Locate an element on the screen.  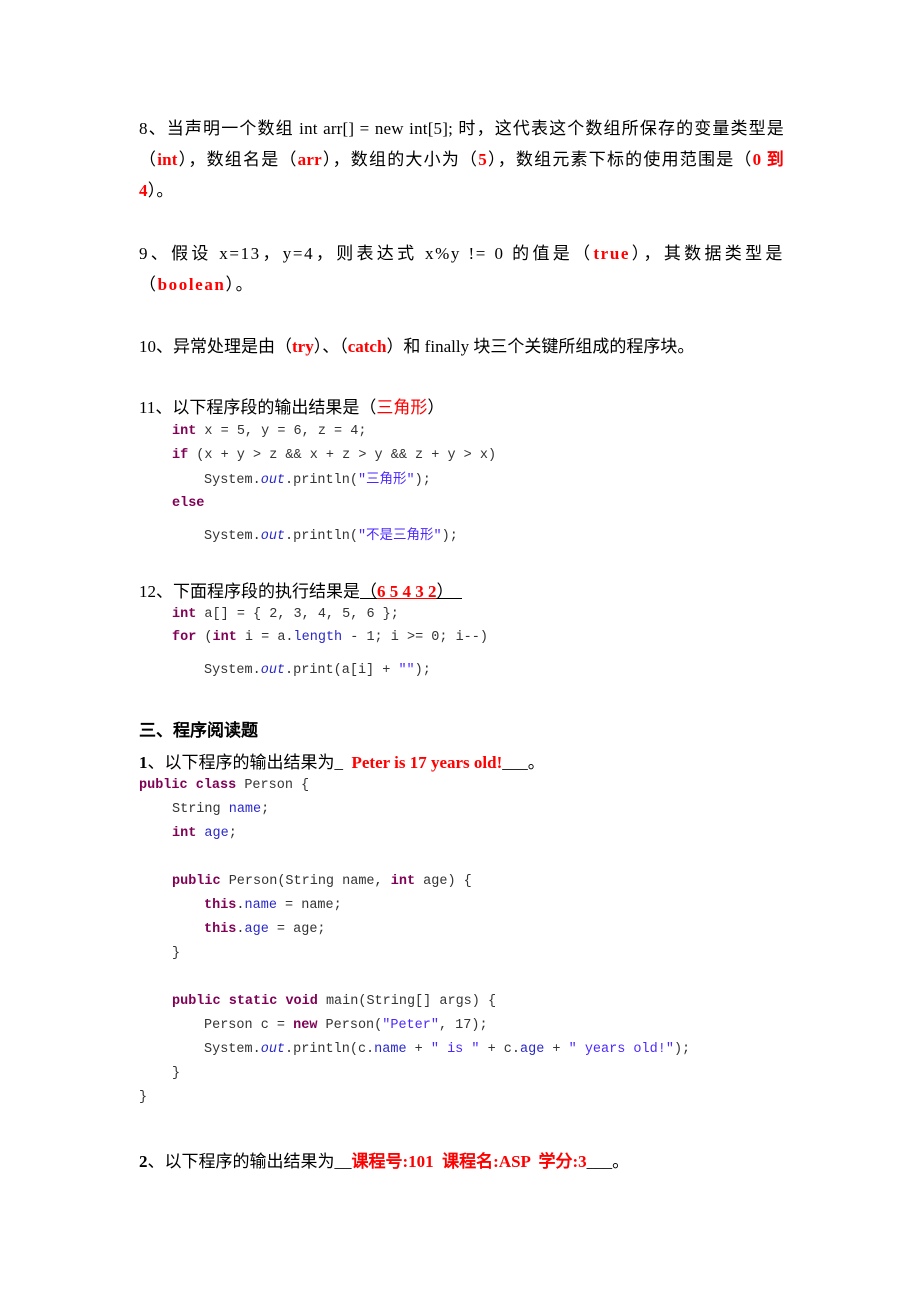
q12-answer-blank: （6 5 4 3 2） is located at coordinates (411, 591).